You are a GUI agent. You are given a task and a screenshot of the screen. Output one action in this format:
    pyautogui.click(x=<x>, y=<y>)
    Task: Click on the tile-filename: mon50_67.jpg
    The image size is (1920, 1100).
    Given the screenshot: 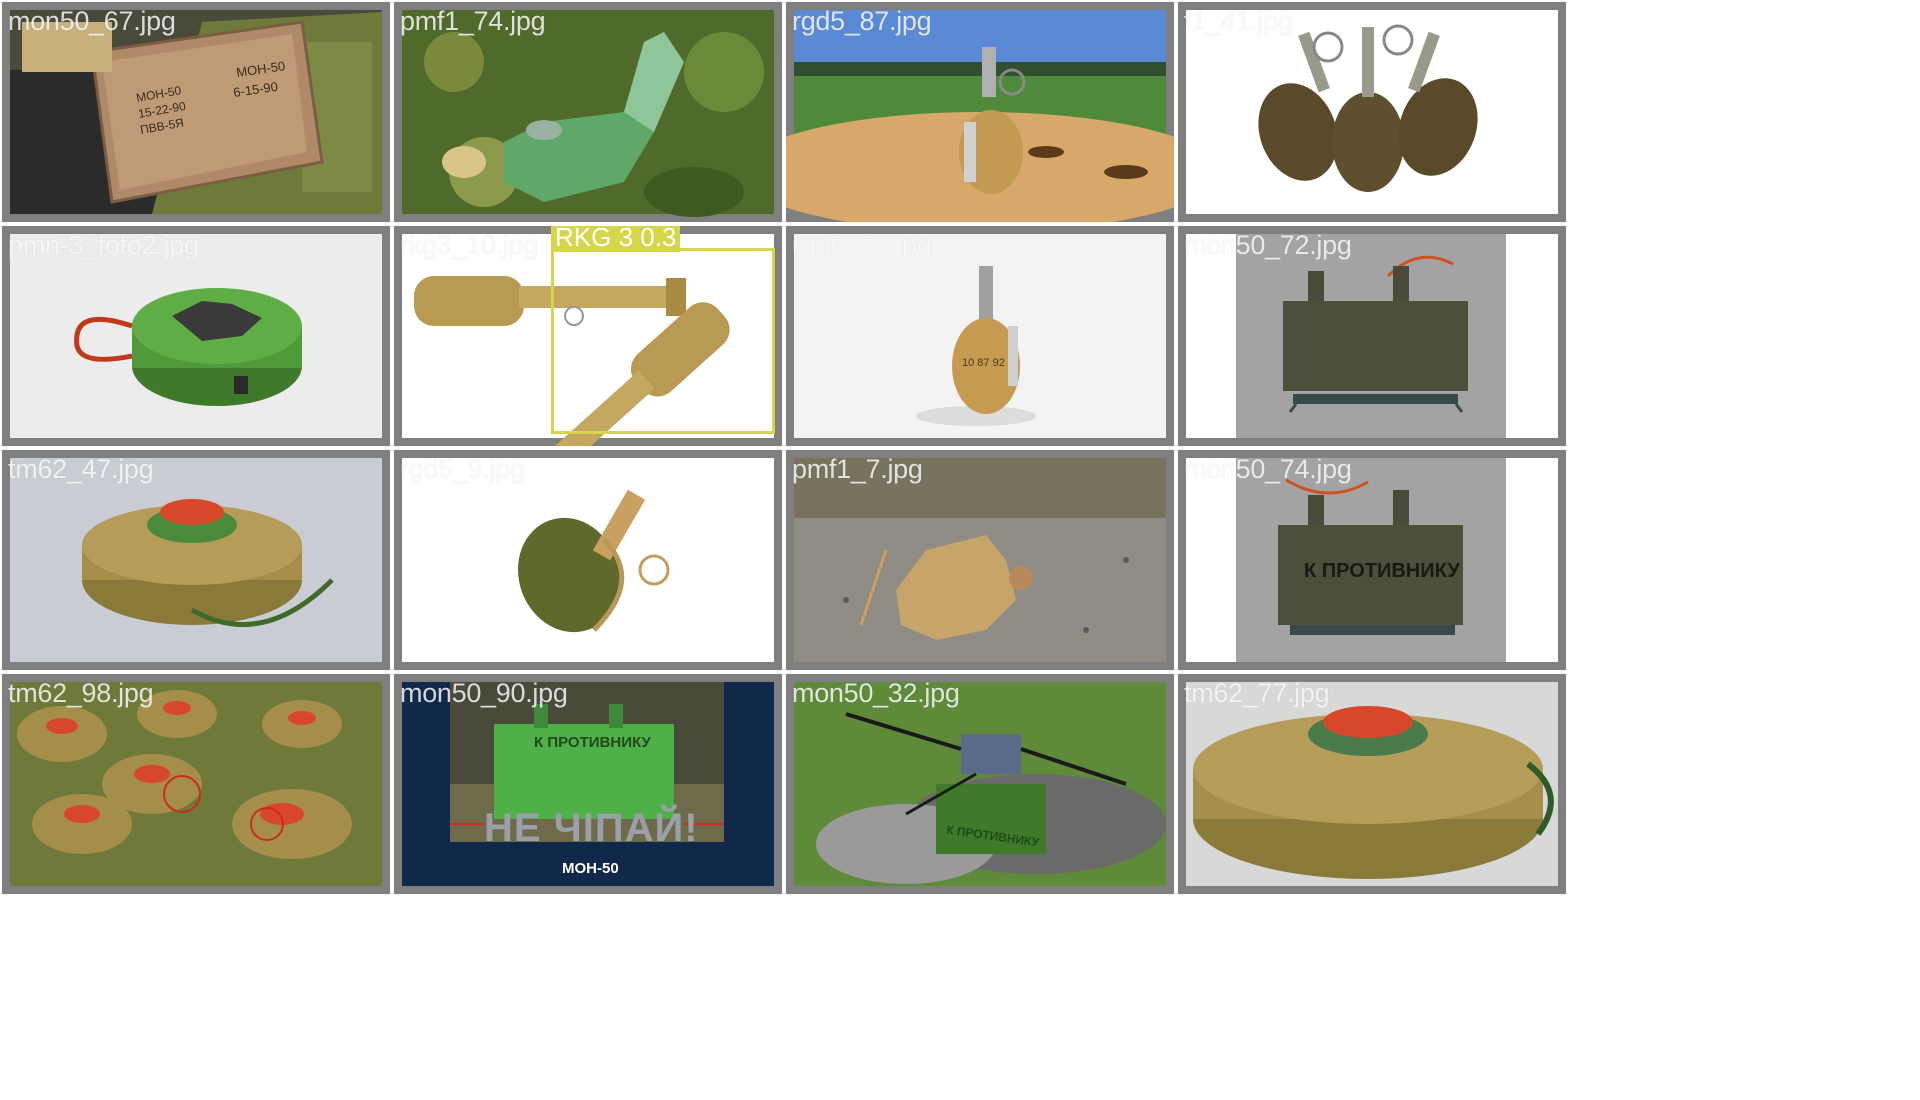 What is the action you would take?
    pyautogui.click(x=92, y=21)
    